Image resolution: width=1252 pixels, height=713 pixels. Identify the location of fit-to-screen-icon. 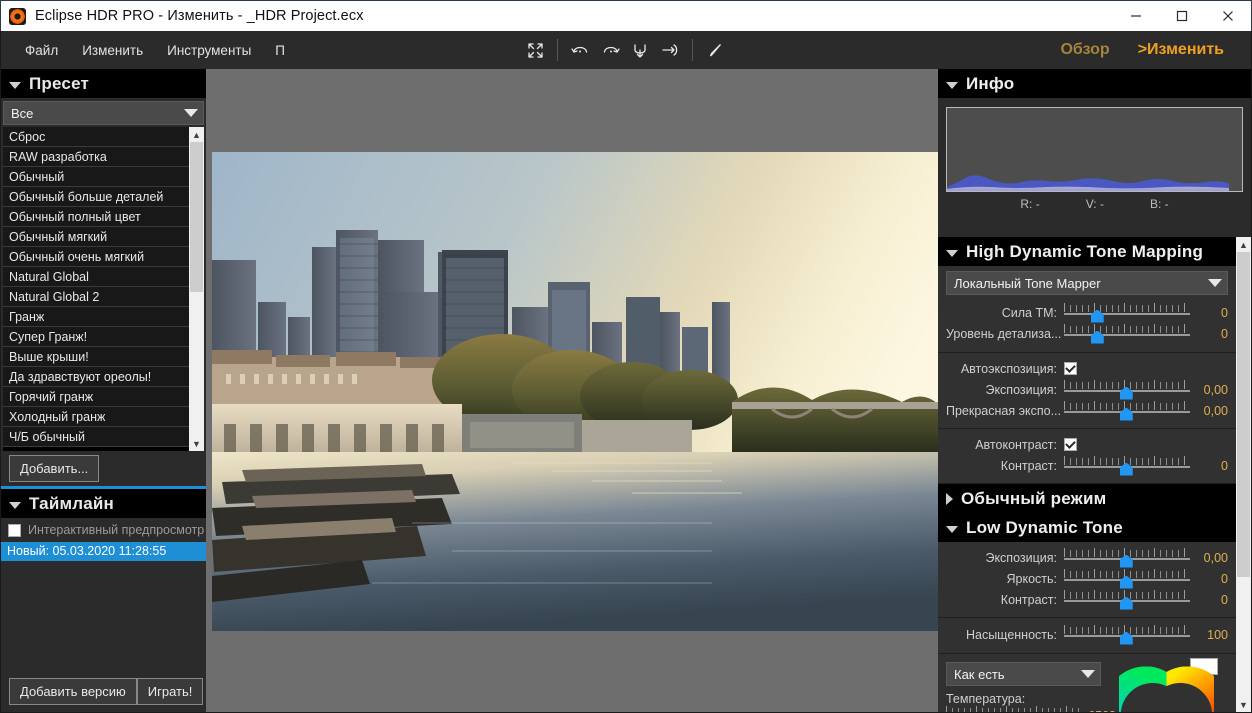
(535, 50).